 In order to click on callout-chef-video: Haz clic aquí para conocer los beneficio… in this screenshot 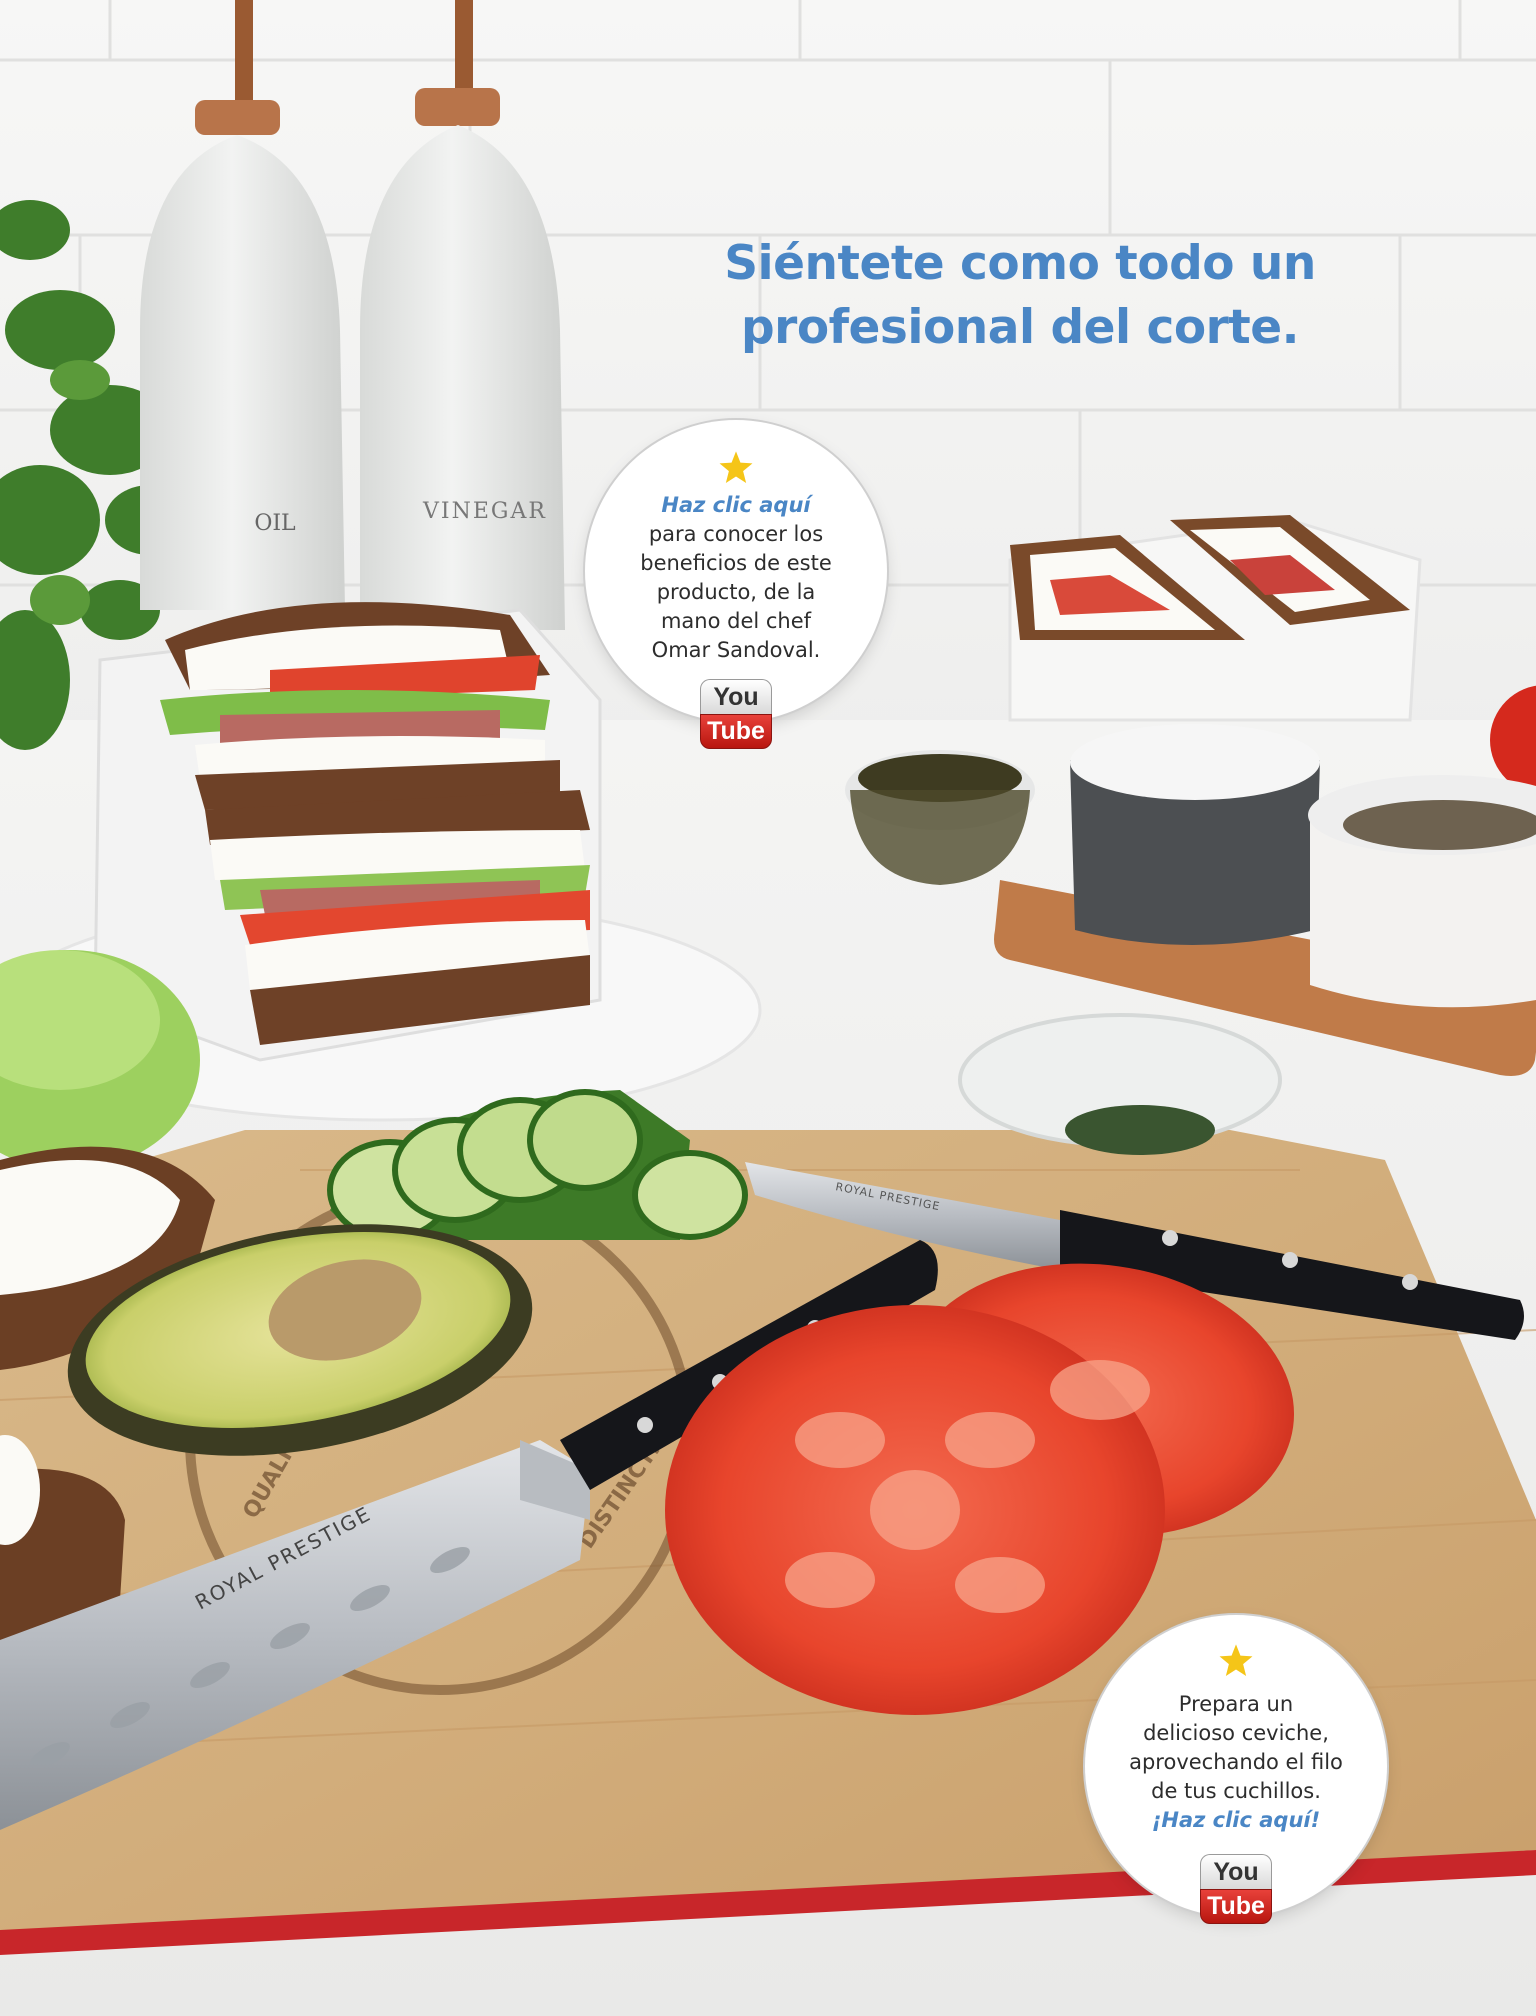, I will do `click(736, 586)`.